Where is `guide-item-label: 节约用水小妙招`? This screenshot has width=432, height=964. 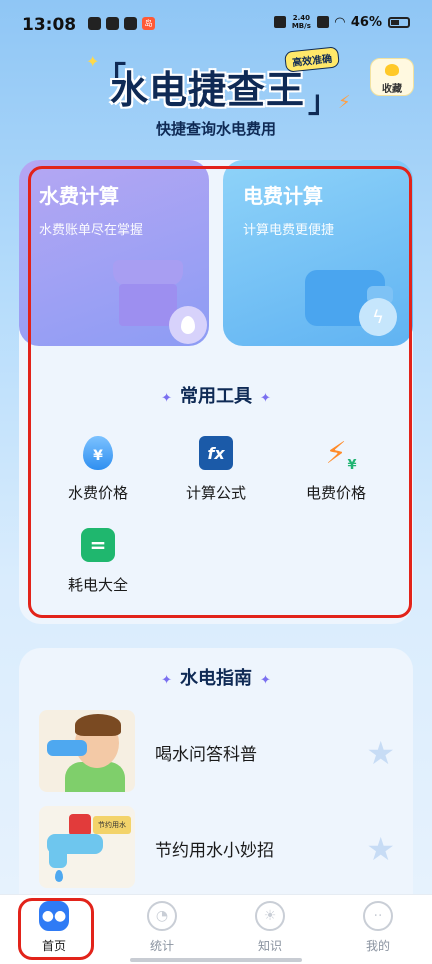
guide-item-label: 节约用水小妙招 is located at coordinates (214, 851).